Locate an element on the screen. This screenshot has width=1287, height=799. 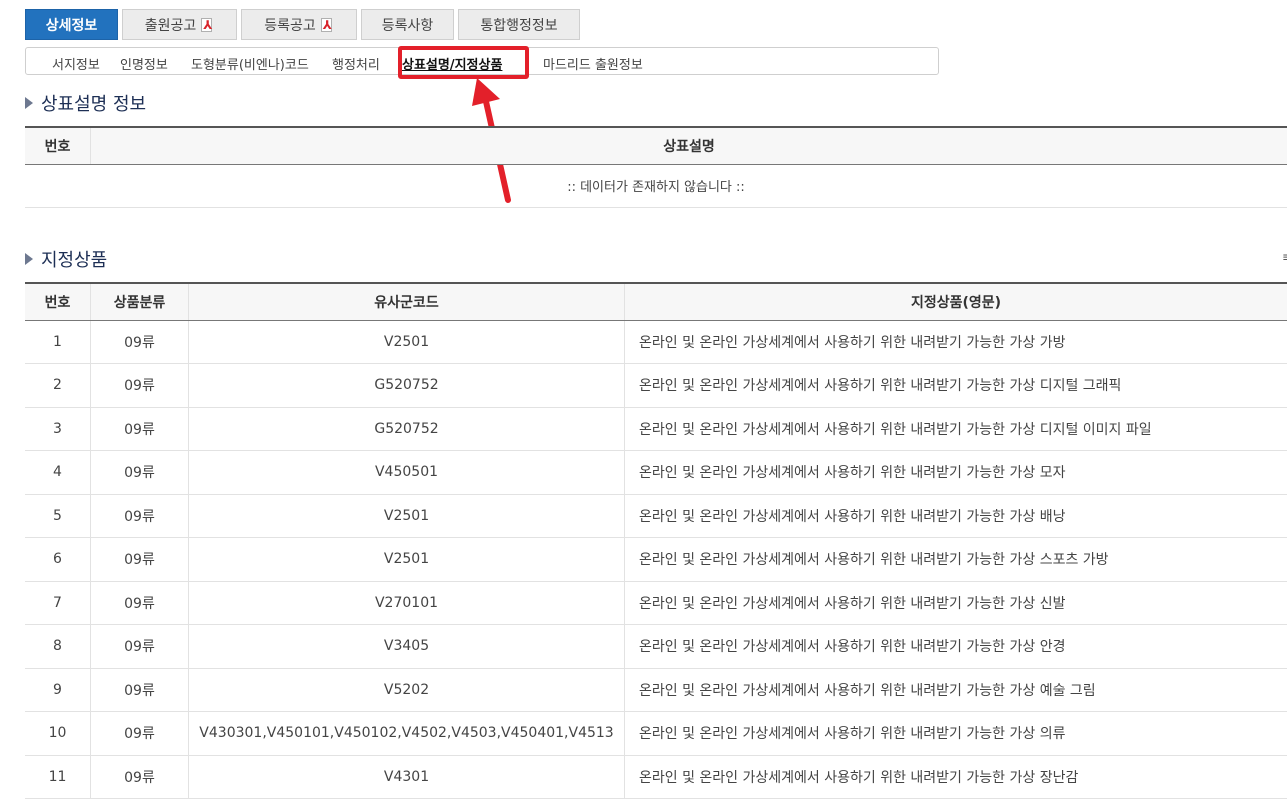
tab-registration-publication: 등록공고 ⅄ is located at coordinates (299, 24).